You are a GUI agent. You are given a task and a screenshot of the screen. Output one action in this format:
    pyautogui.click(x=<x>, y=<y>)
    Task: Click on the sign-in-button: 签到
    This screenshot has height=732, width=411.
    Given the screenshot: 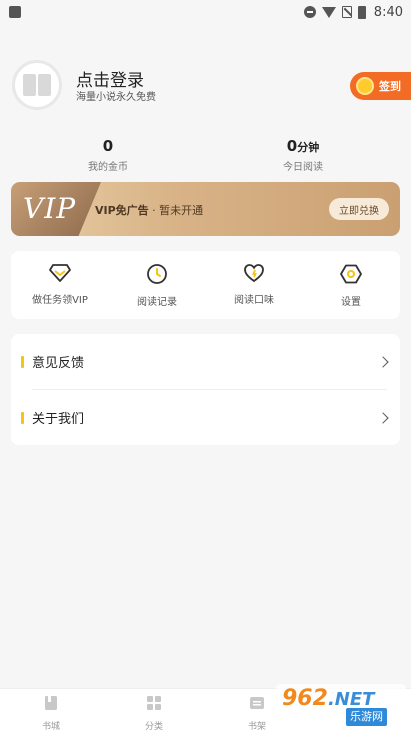 What is the action you would take?
    pyautogui.click(x=380, y=86)
    